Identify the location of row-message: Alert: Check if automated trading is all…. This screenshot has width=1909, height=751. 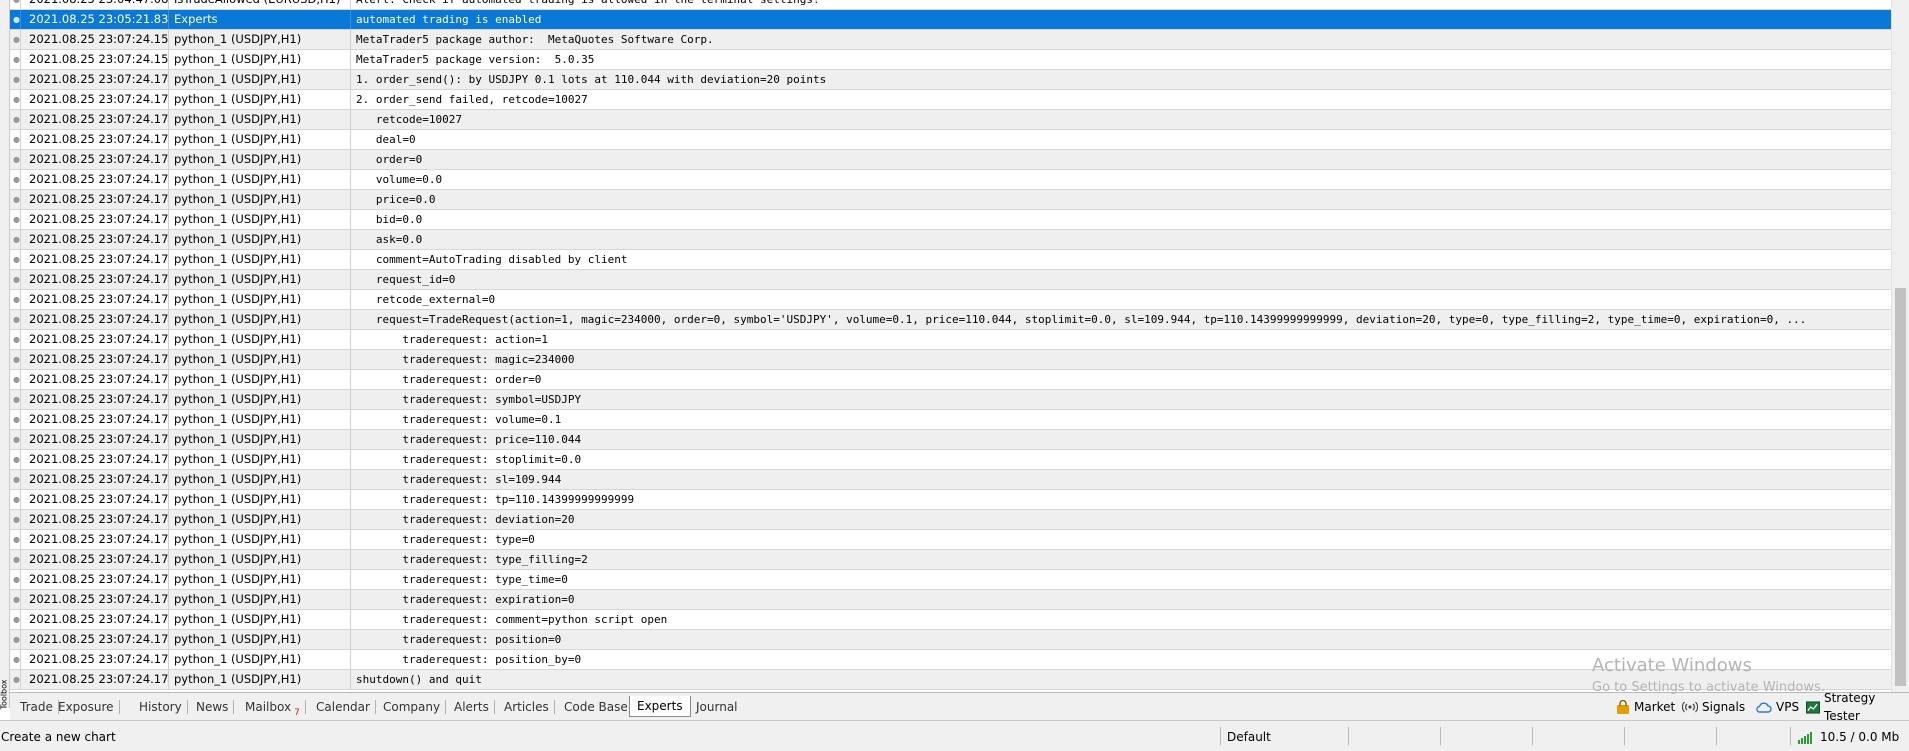
(1121, 4).